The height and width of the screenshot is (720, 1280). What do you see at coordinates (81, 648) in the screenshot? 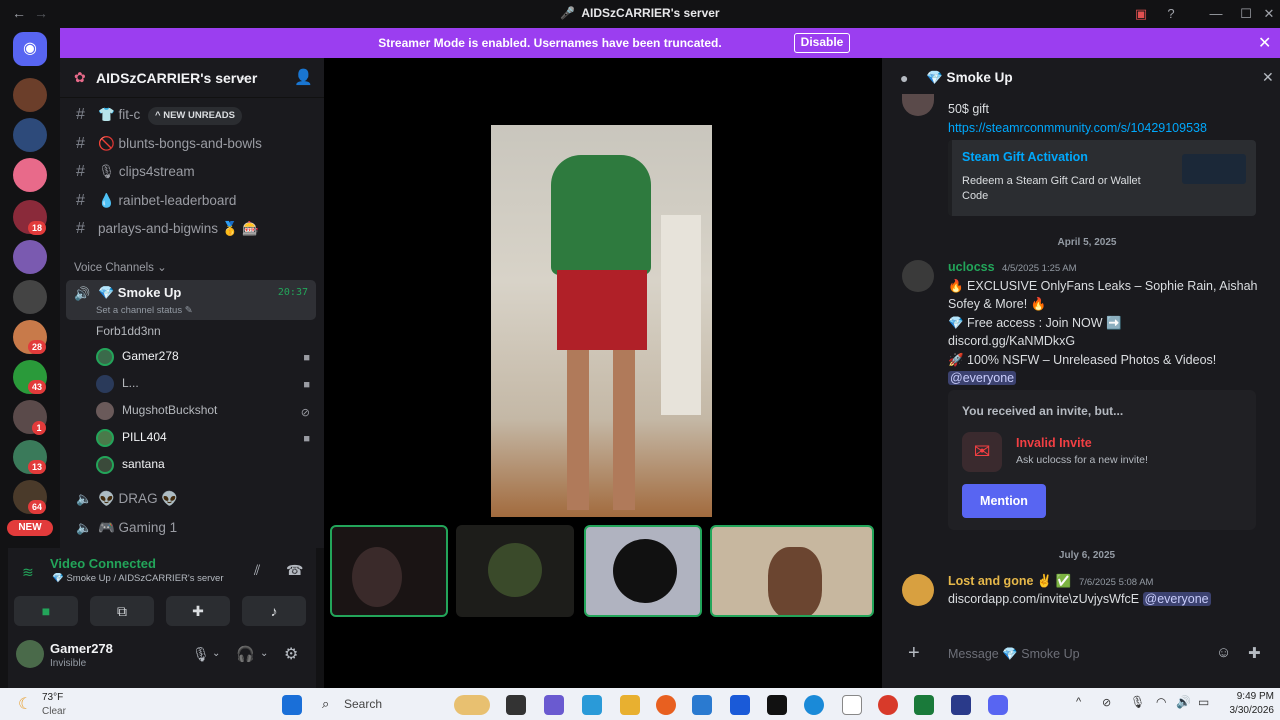
I see `my-username: Gamer278` at bounding box center [81, 648].